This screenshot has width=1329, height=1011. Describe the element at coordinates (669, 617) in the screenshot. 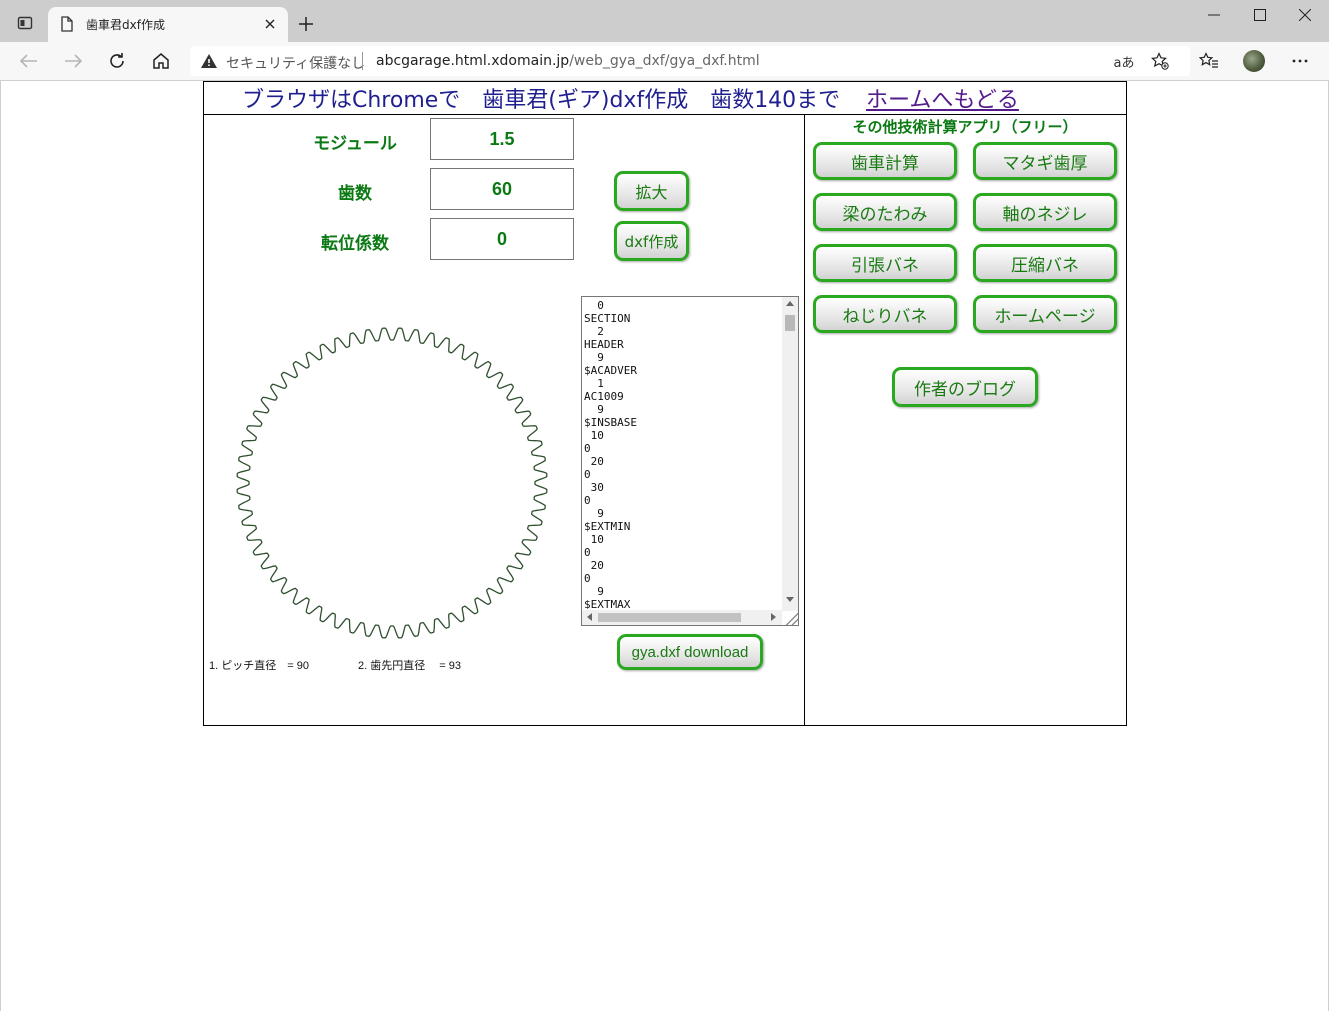

I see `horizontal-scroll-thumb` at that location.